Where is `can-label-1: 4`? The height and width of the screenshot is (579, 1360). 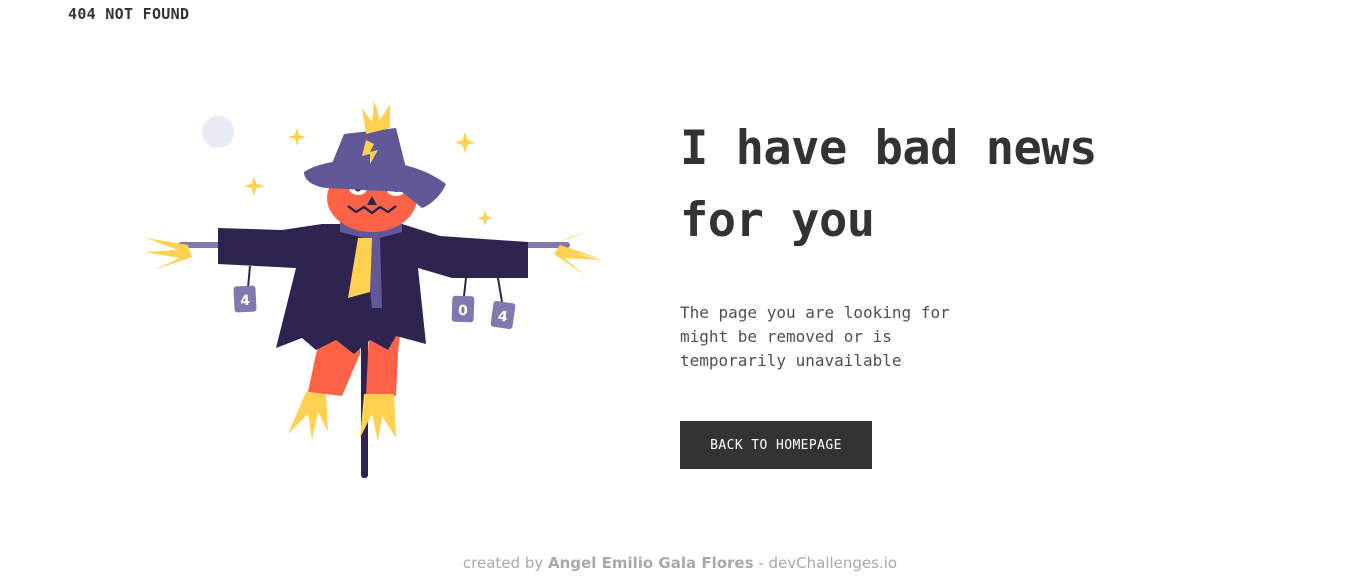
can-label-1: 4 is located at coordinates (245, 301).